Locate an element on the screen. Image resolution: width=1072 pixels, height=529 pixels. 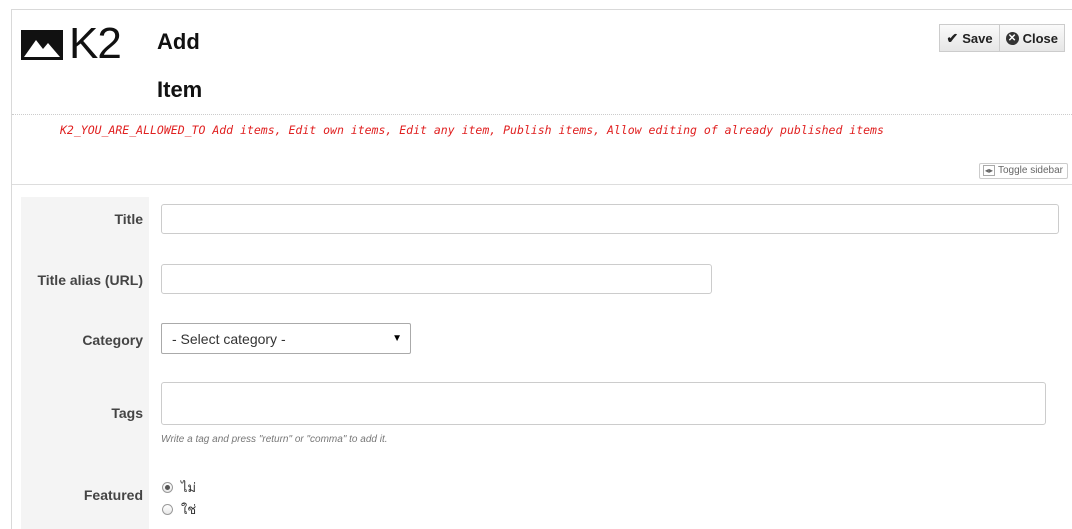
page-title-line2: Item is located at coordinates (180, 89).